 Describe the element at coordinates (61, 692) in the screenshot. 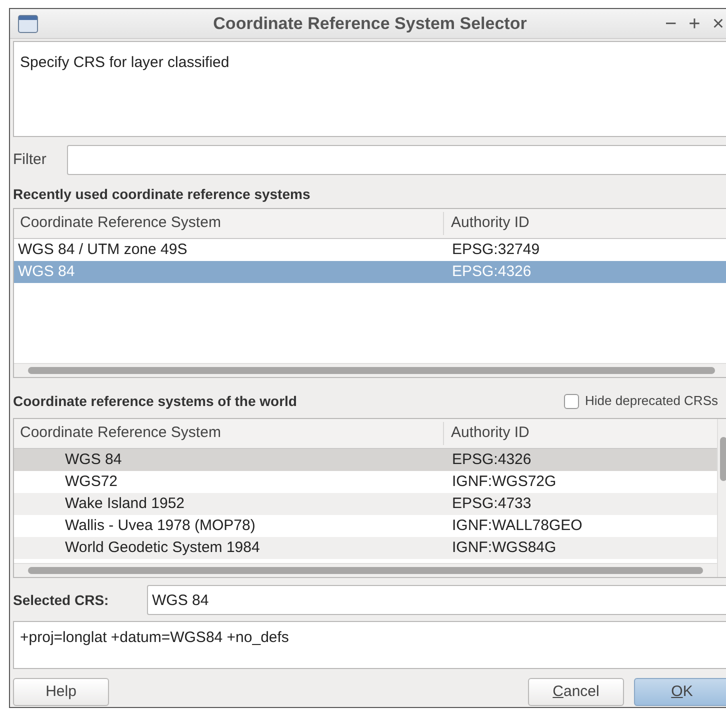

I see `help-button: Help` at that location.